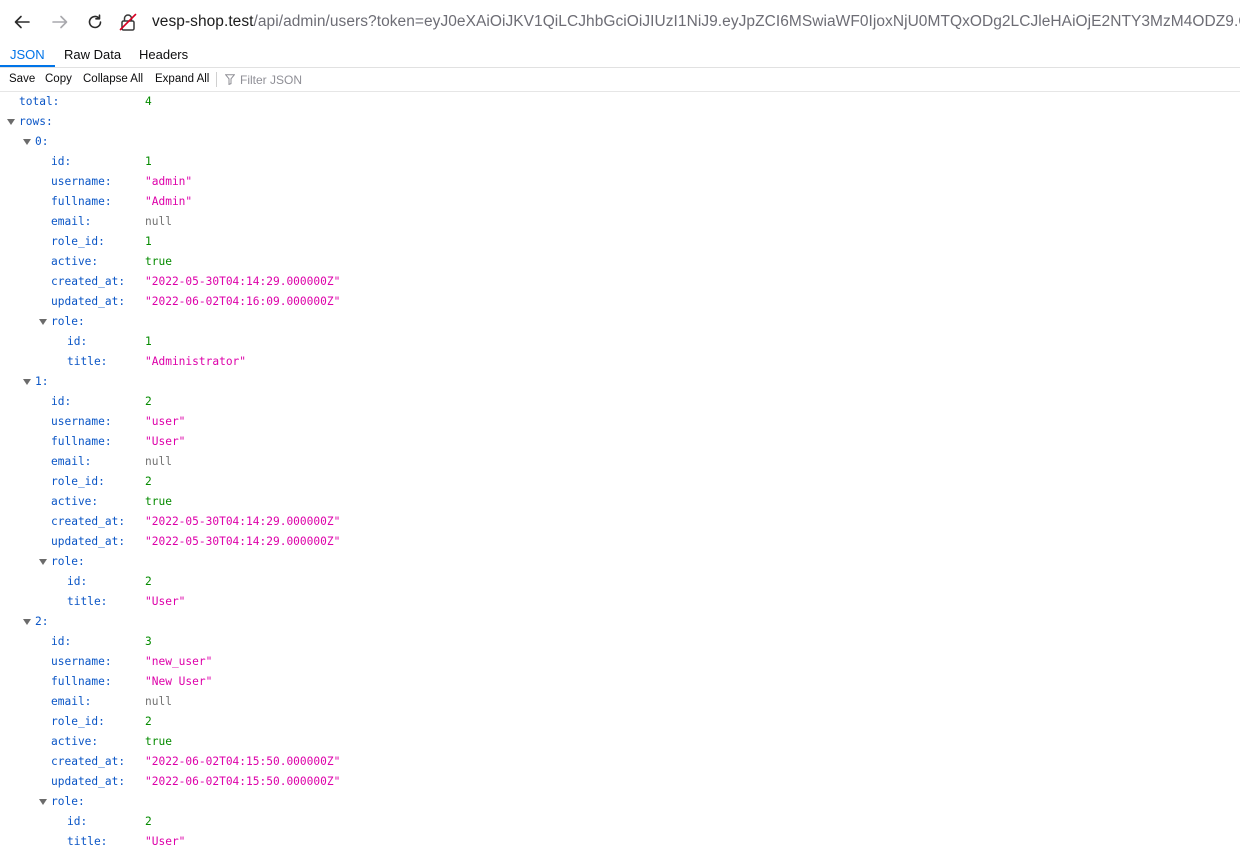 The width and height of the screenshot is (1240, 855). Describe the element at coordinates (169, 181) in the screenshot. I see `json-value: "admin"` at that location.